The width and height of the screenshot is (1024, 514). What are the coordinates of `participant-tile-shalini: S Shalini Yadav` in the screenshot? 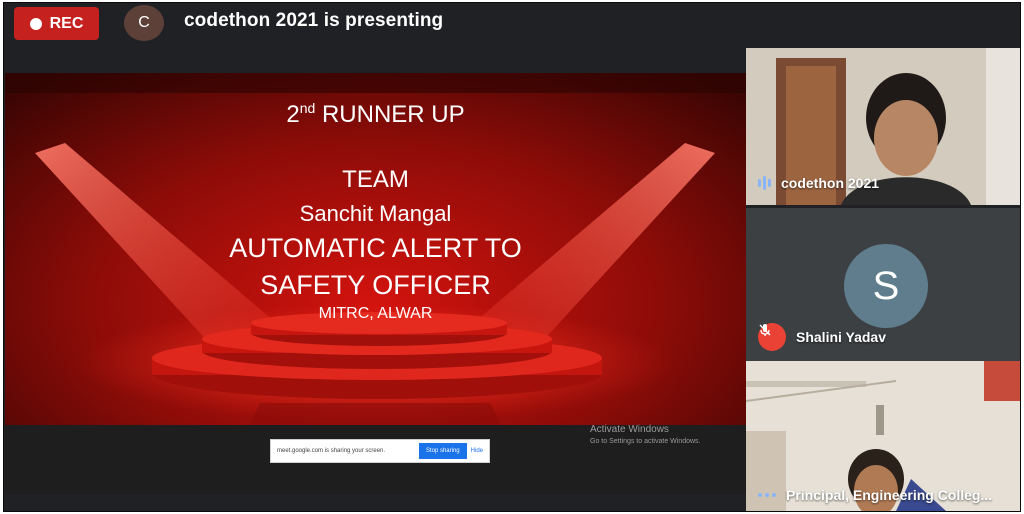 It's located at (883, 284).